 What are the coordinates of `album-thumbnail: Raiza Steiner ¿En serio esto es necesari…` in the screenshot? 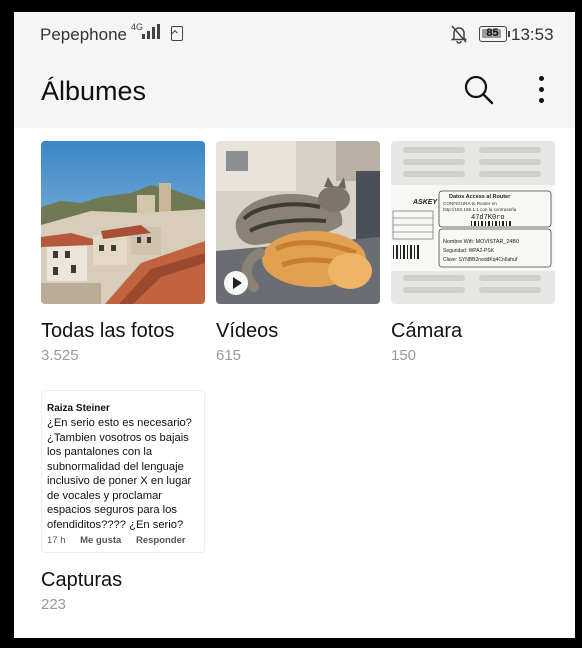 It's located at (123, 471).